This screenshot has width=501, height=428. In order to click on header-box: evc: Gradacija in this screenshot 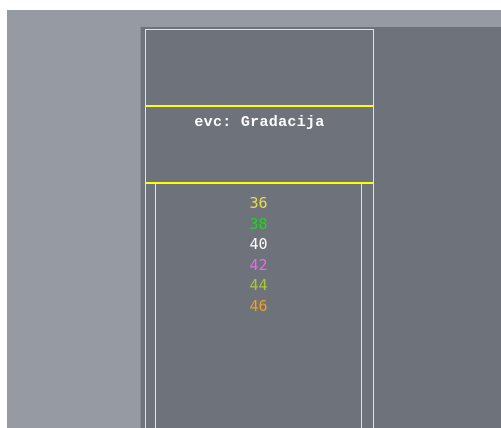, I will do `click(259, 144)`.